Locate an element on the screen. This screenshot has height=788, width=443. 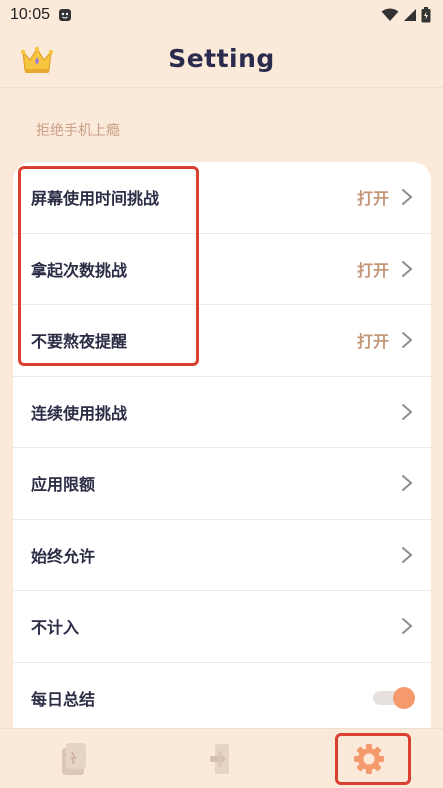
row-label: 应用限额 is located at coordinates (63, 485).